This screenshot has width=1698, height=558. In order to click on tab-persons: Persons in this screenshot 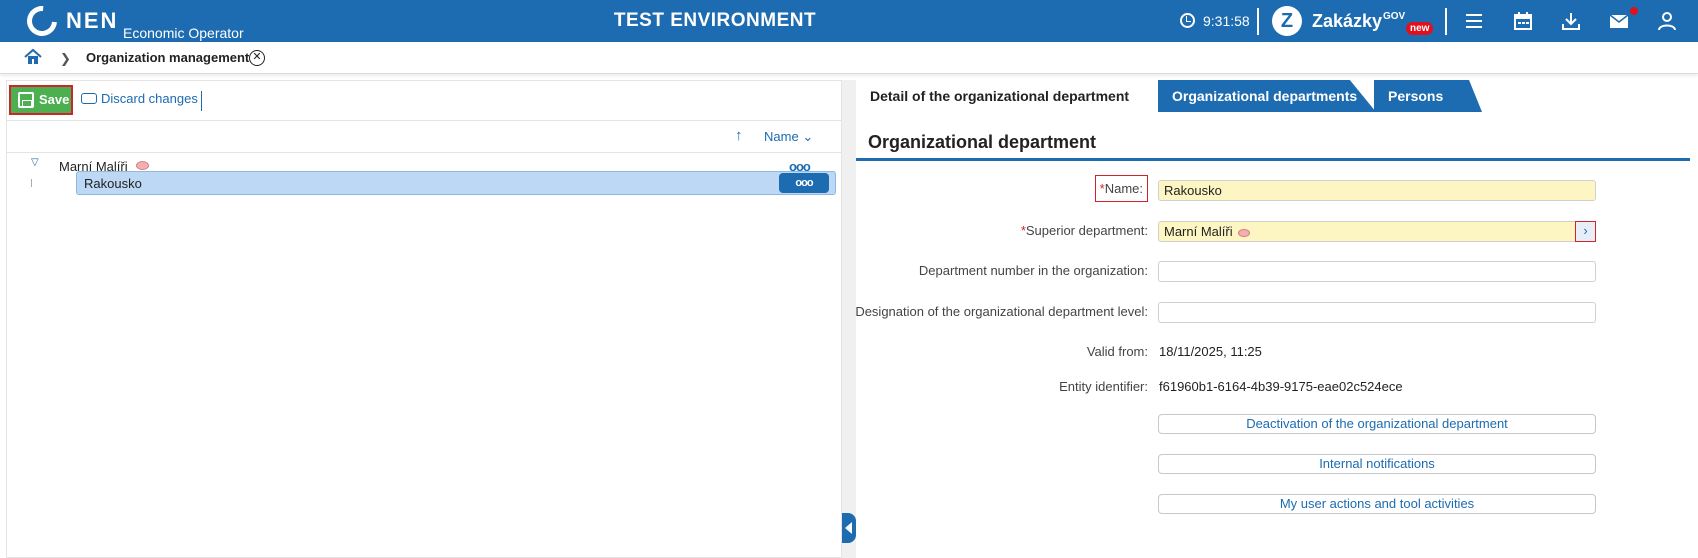, I will do `click(1428, 96)`.